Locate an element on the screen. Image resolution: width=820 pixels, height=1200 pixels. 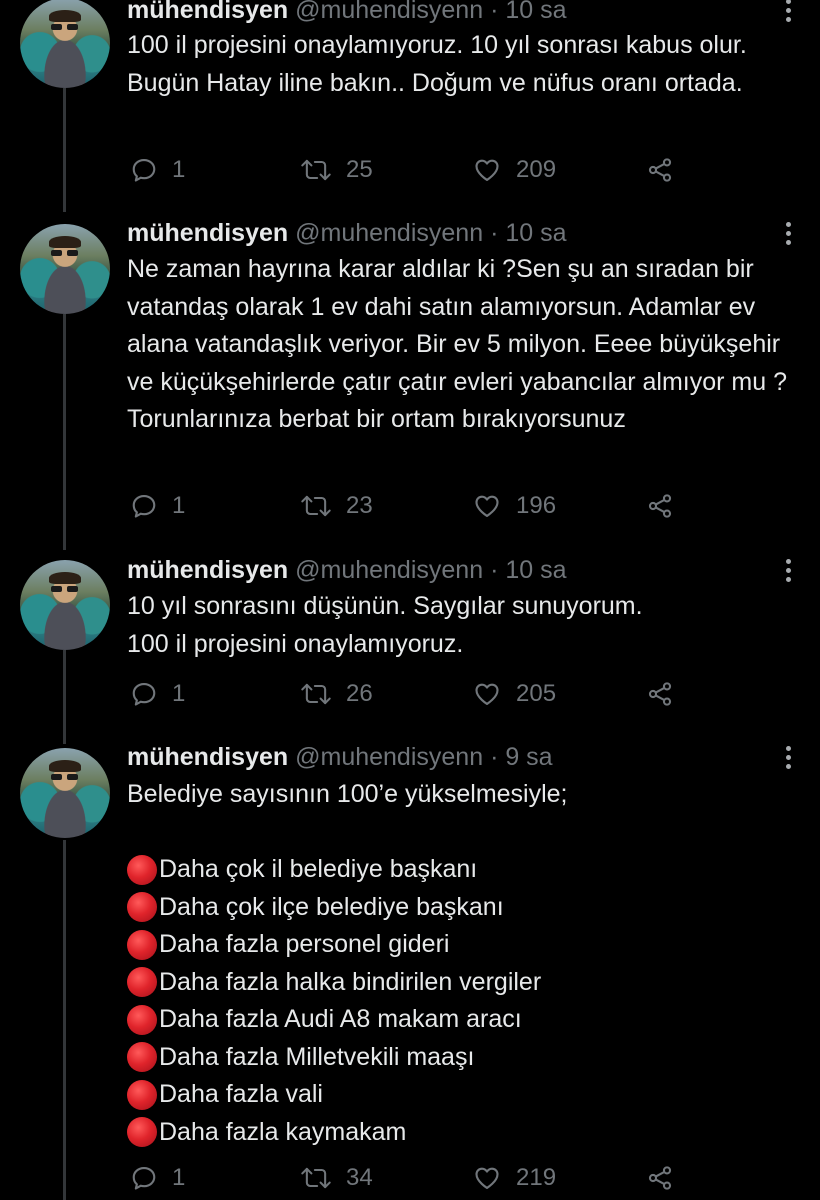
like-button: 209 is located at coordinates (514, 170).